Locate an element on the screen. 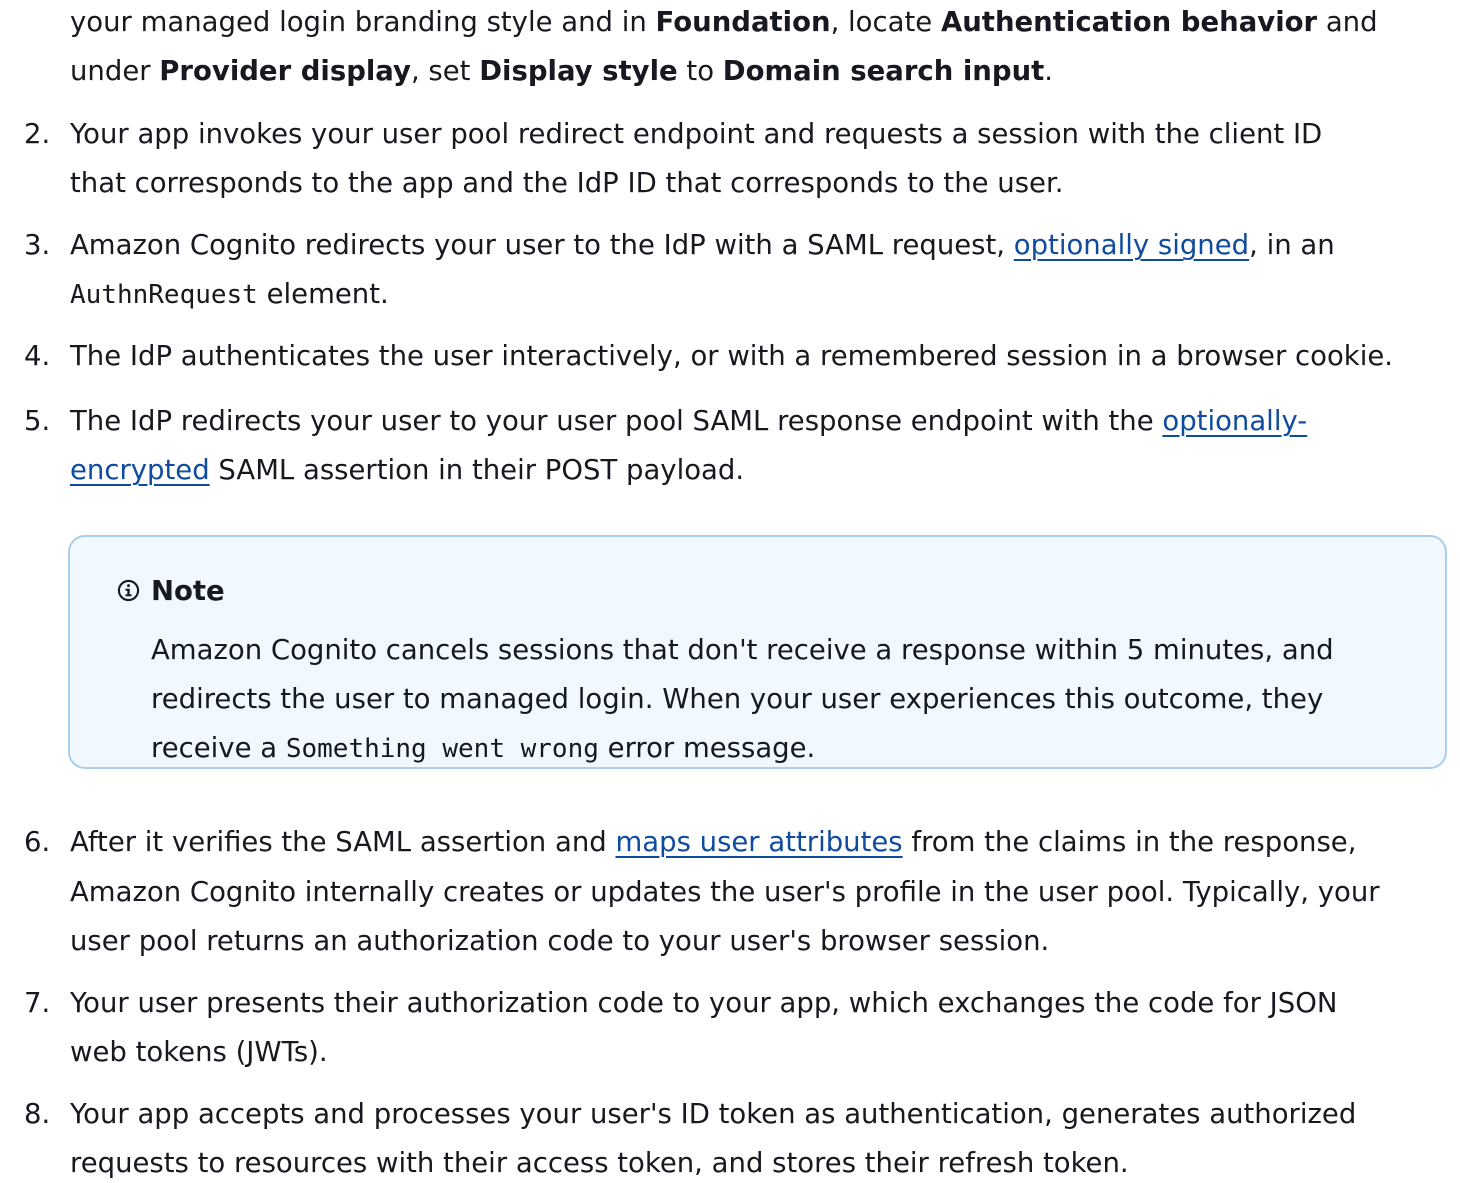 The image size is (1460, 1183). note-title: Note is located at coordinates (188, 591).